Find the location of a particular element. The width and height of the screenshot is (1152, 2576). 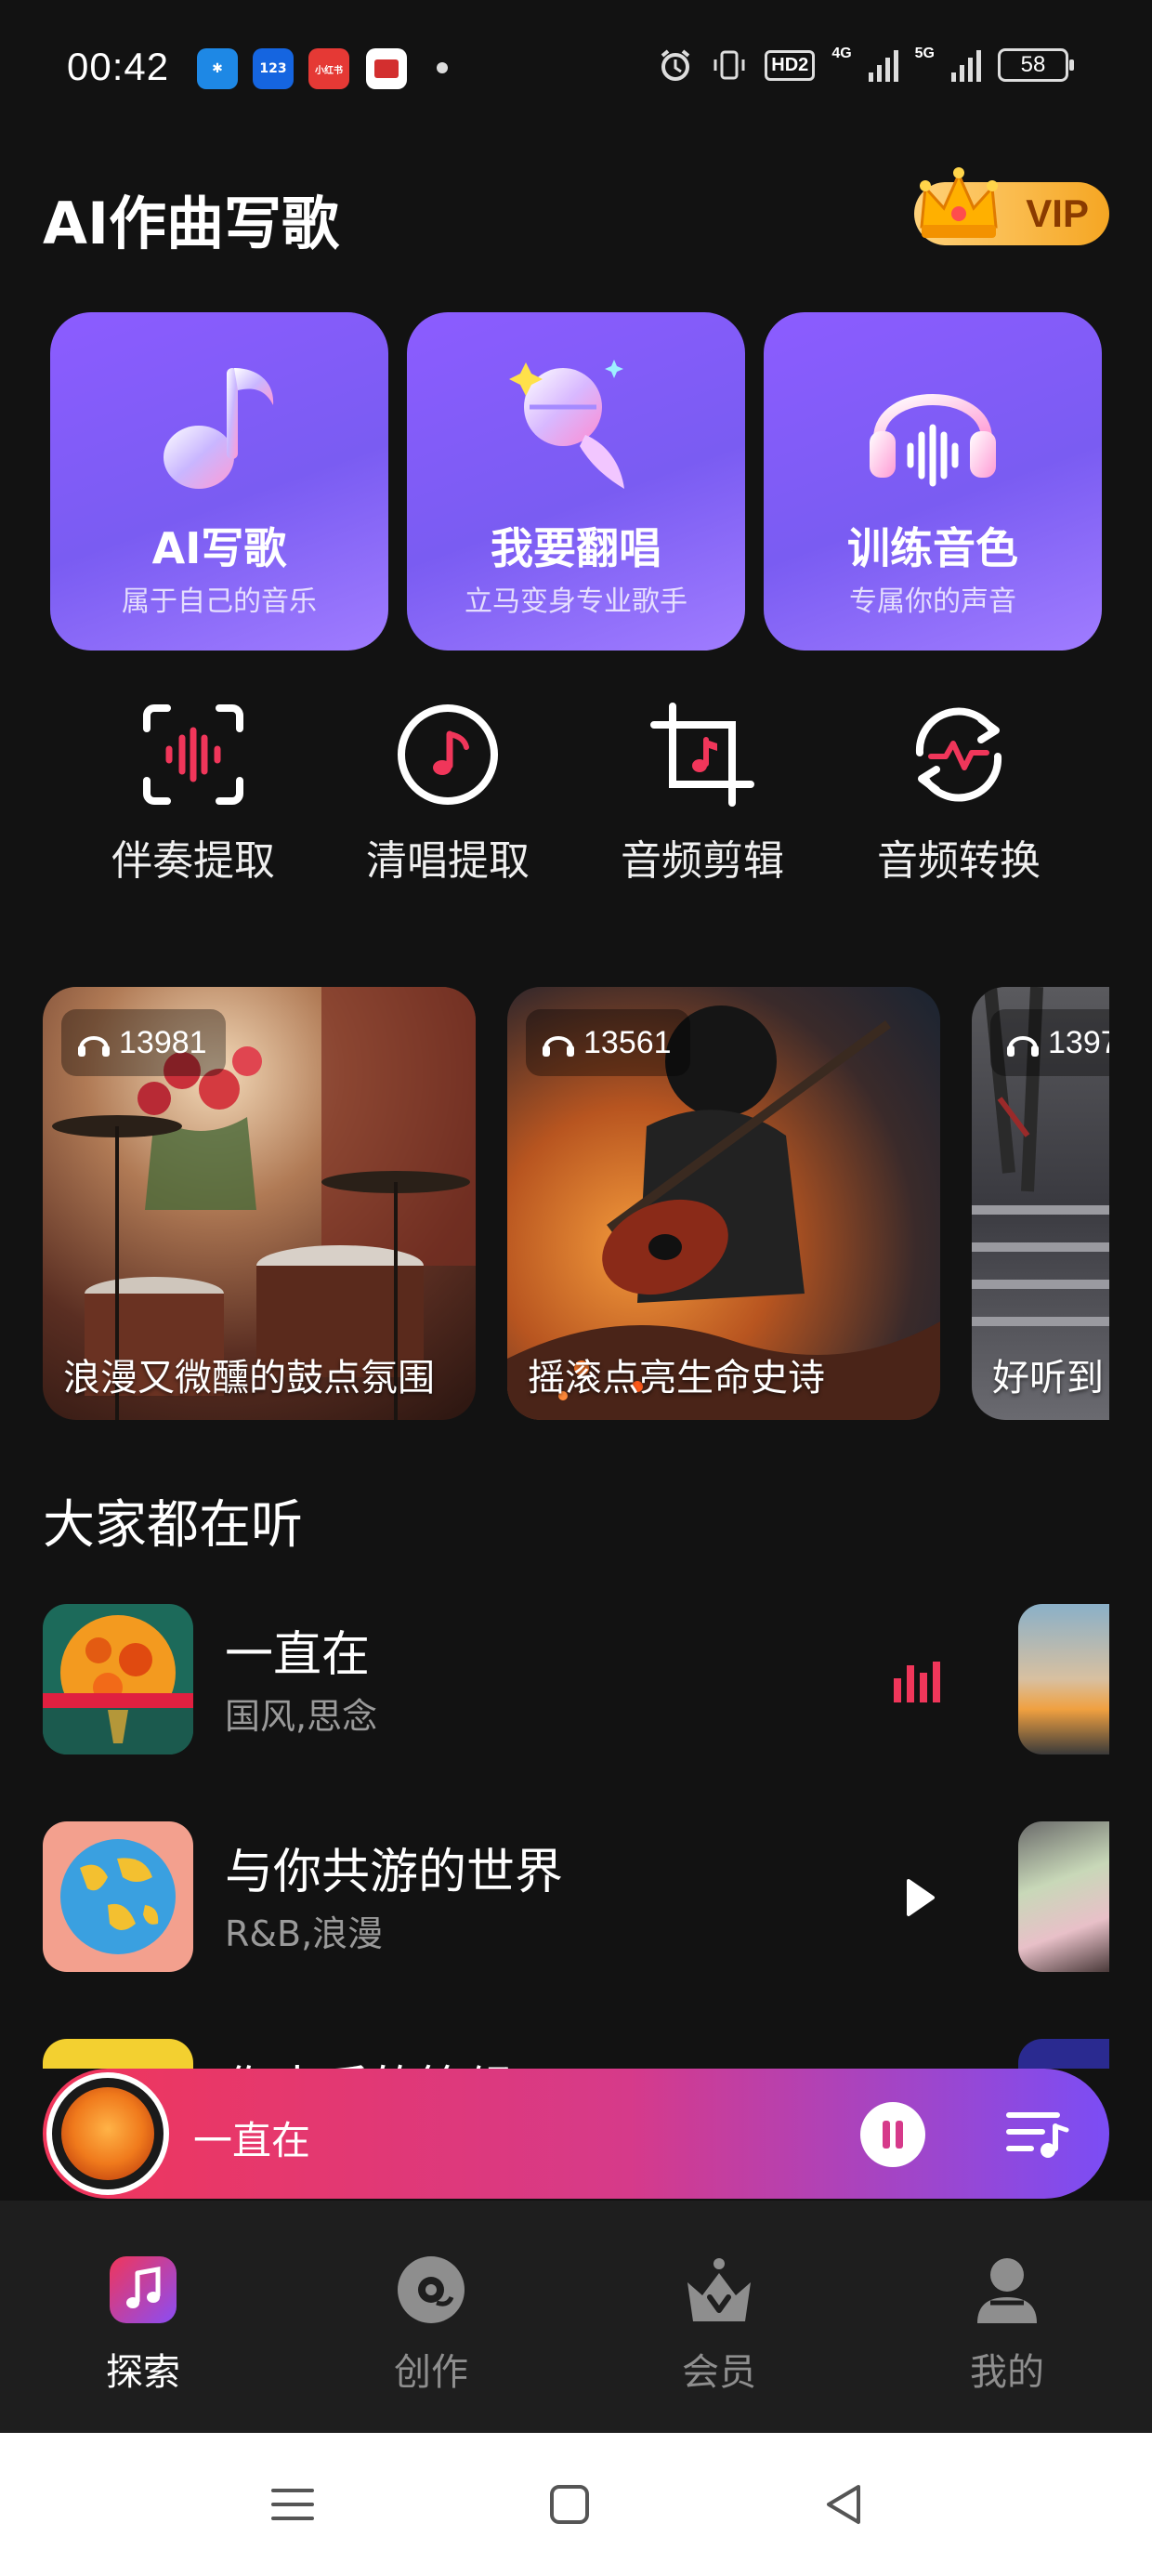

status-time: 00:42 is located at coordinates (118, 66).